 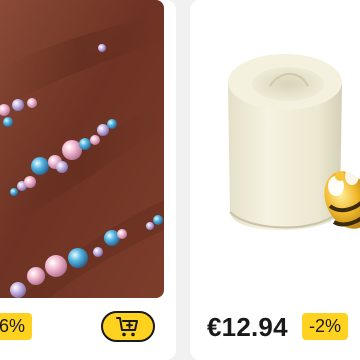 I want to click on add-to-cart-icon, so click(x=127, y=326).